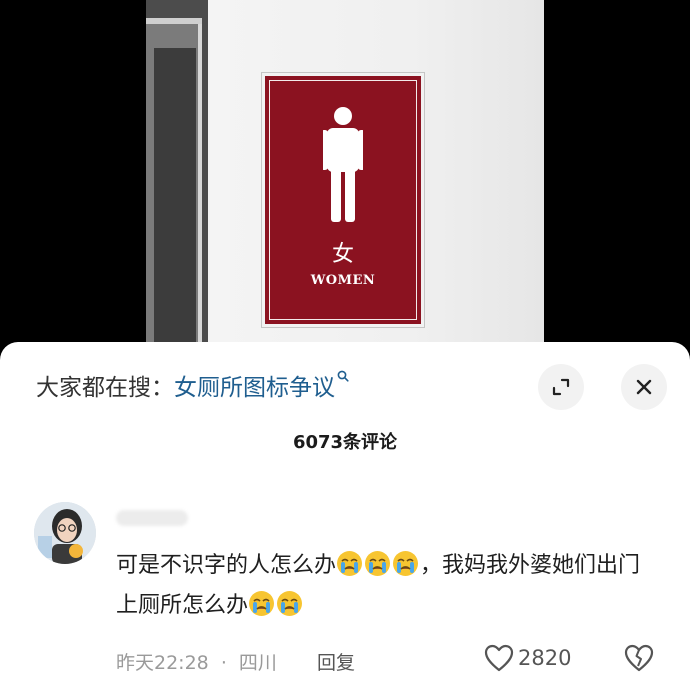  I want to click on close-icon, so click(644, 387).